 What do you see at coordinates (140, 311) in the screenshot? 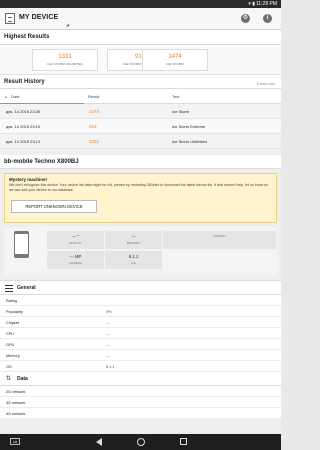
I see `list-item: Popularity 0%` at bounding box center [140, 311].